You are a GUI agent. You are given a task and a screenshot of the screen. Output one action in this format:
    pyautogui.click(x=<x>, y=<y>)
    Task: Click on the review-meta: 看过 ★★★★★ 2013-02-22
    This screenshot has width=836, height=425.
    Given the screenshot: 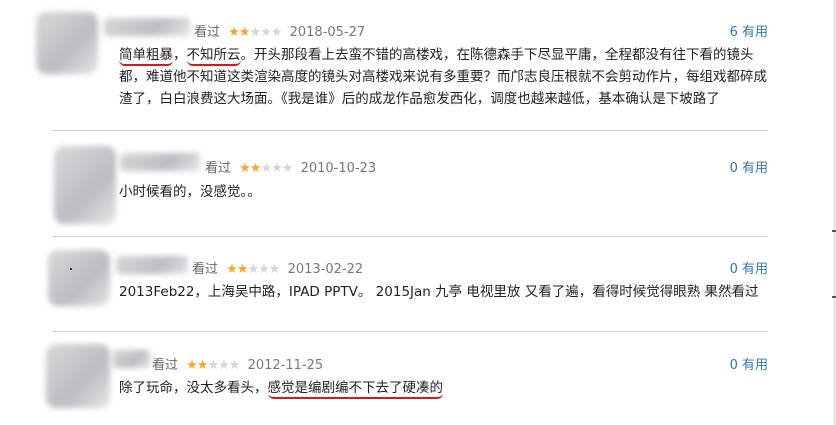 What is the action you would take?
    pyautogui.click(x=277, y=267)
    